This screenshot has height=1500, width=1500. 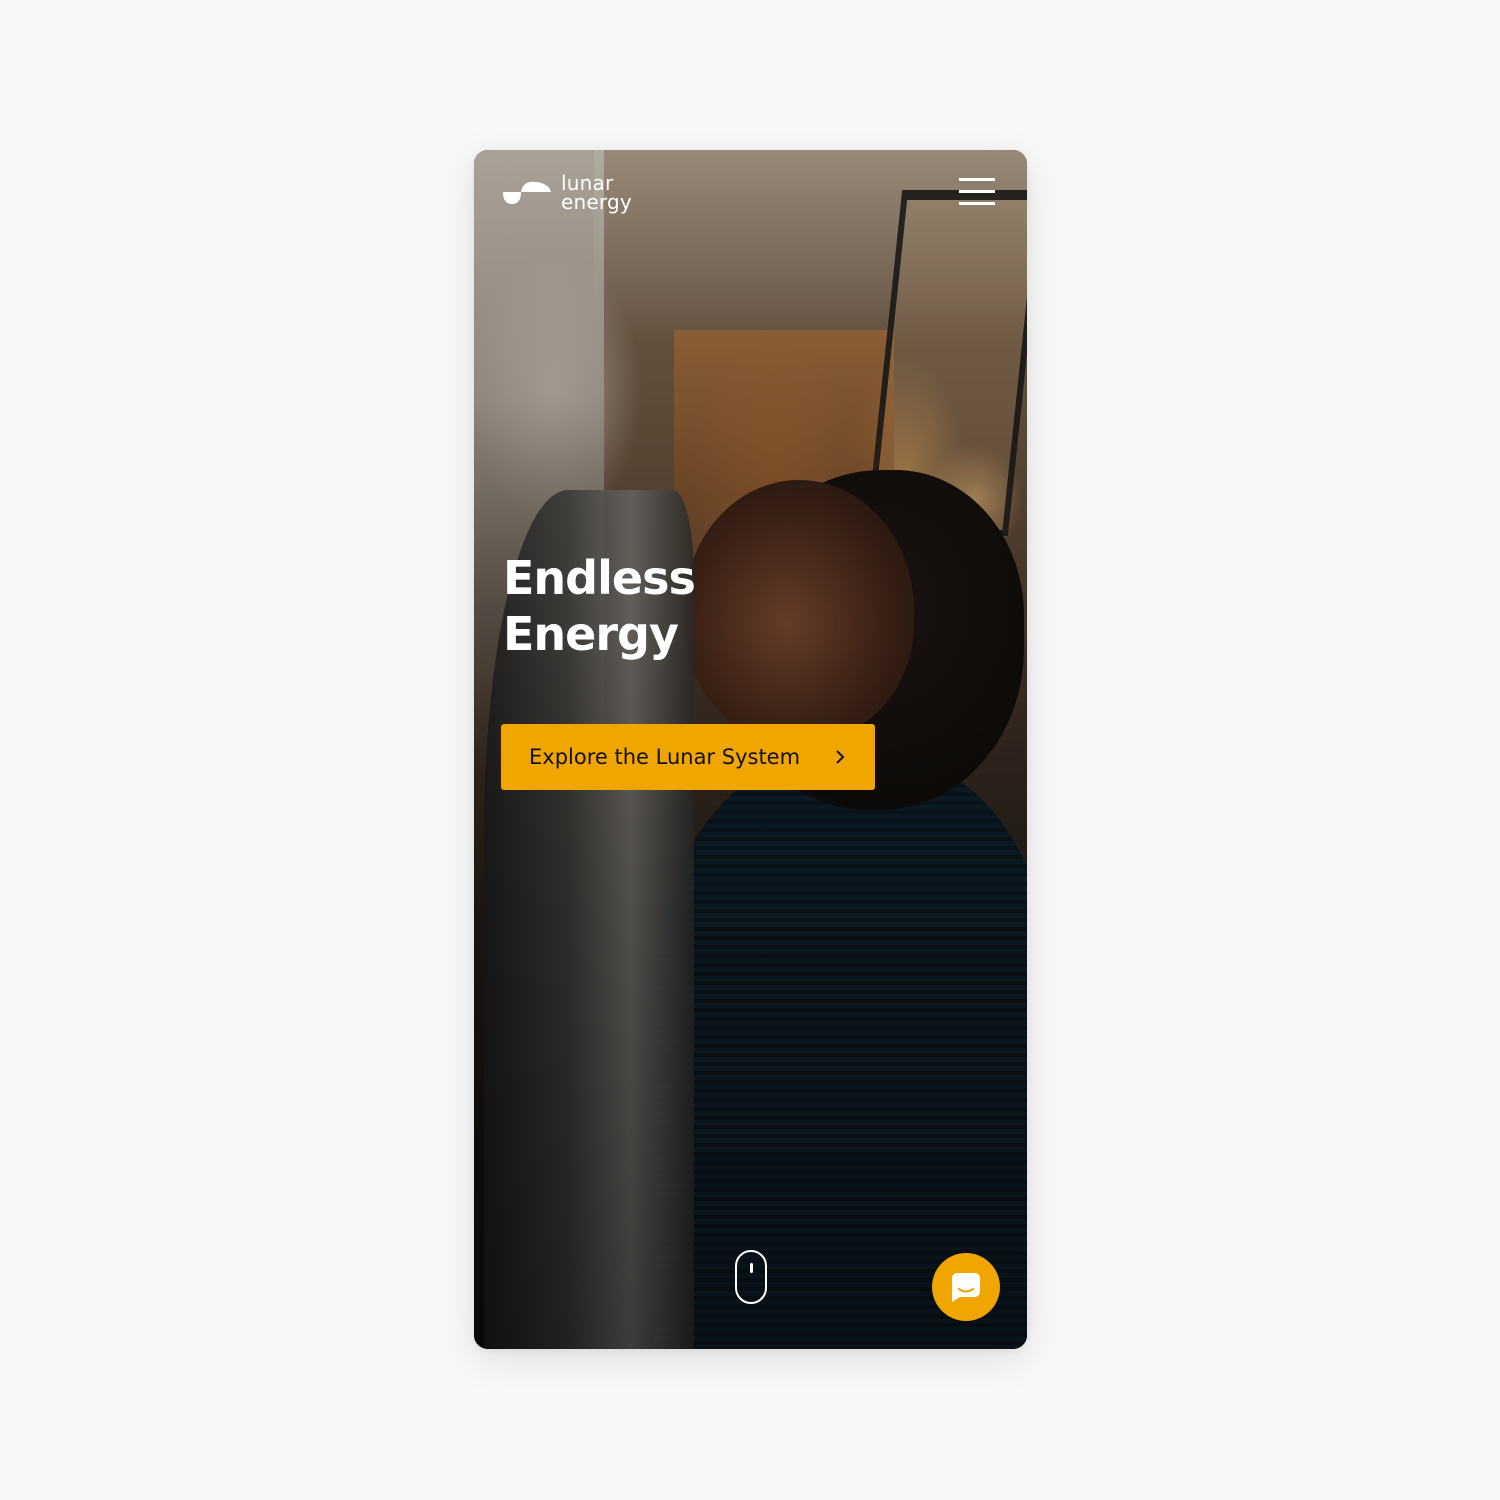 What do you see at coordinates (977, 203) in the screenshot?
I see `menu-bar-bottom` at bounding box center [977, 203].